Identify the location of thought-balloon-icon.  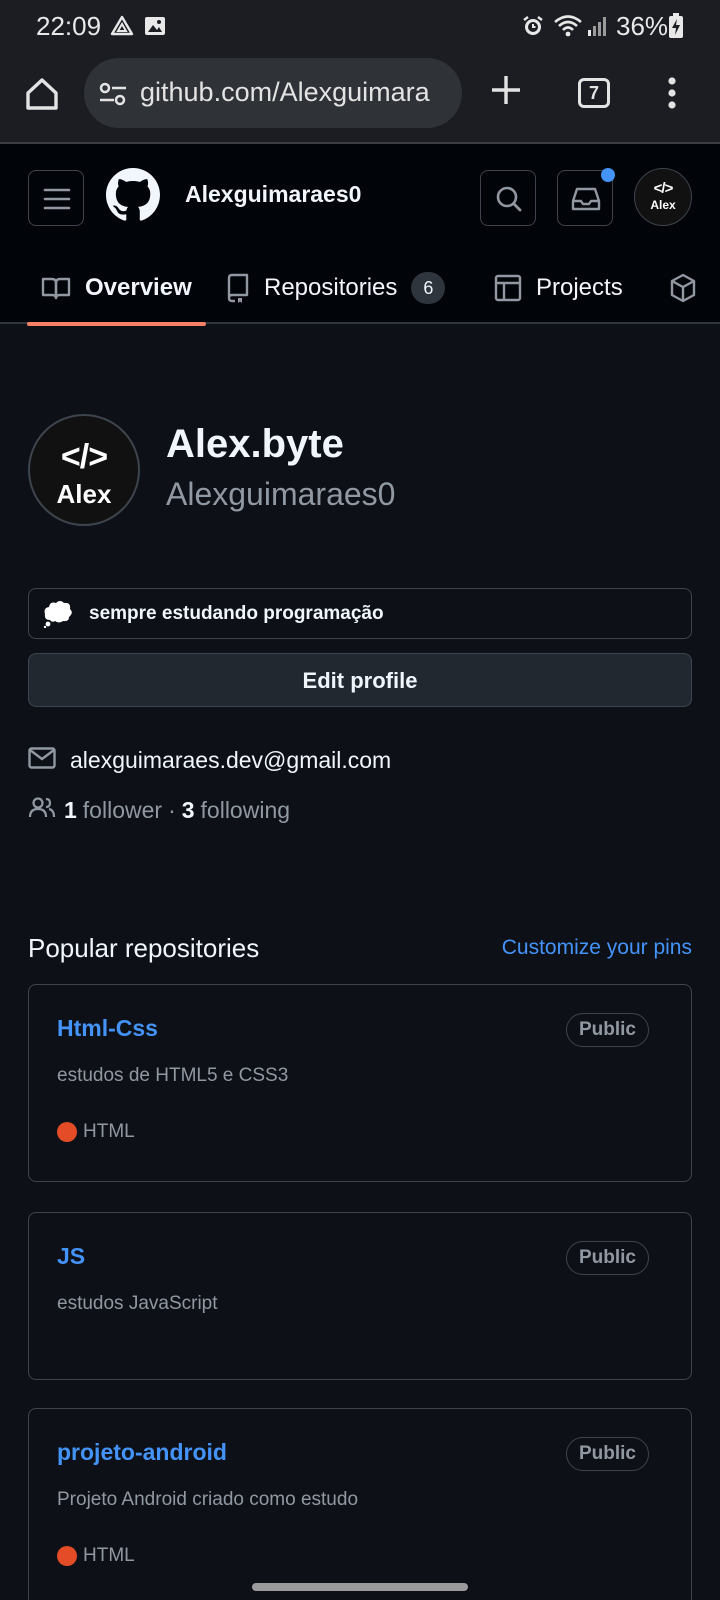
(58, 616).